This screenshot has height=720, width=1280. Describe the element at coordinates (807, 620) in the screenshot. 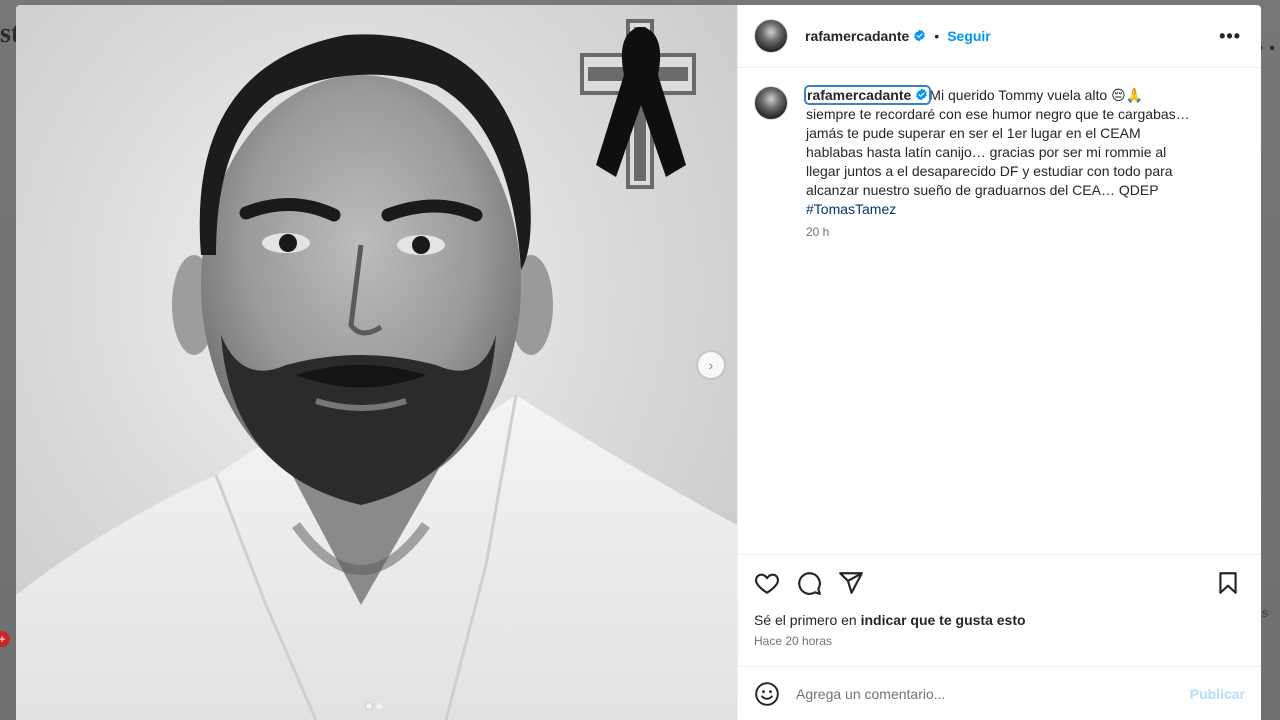

I see `likes-prefix: Sé el primero en` at that location.